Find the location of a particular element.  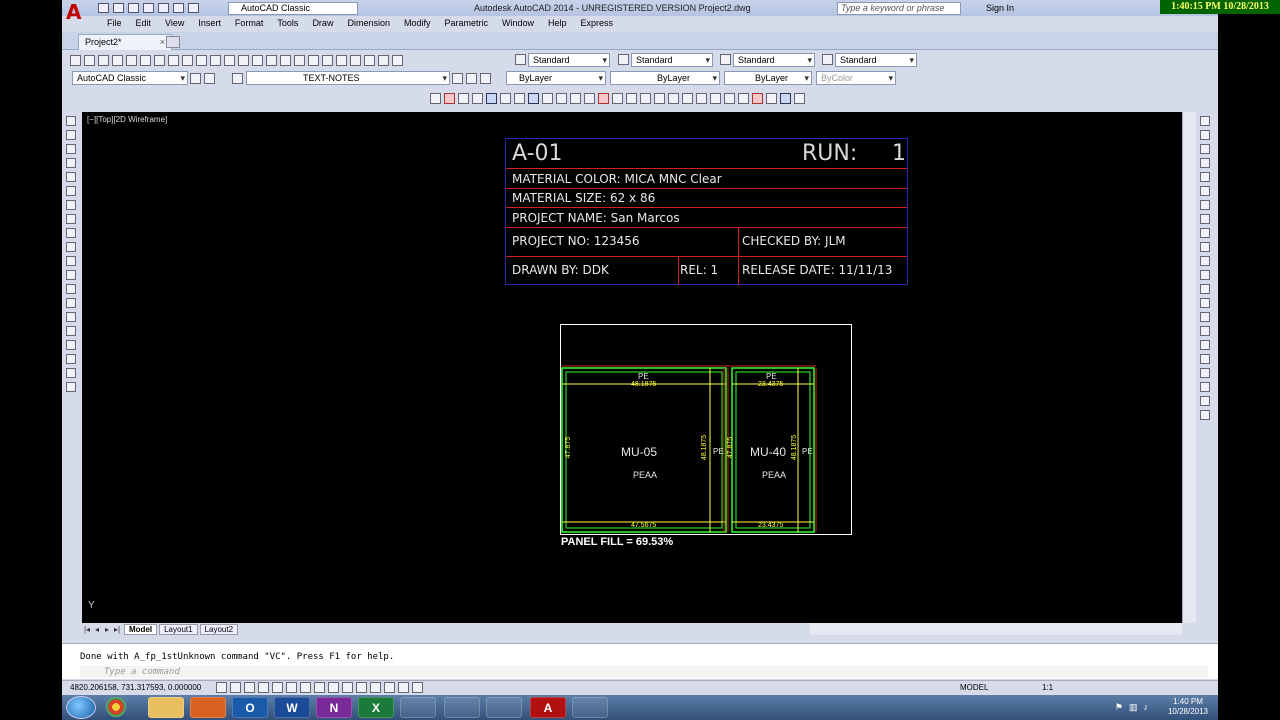

match-prop-icon is located at coordinates (201, 60).